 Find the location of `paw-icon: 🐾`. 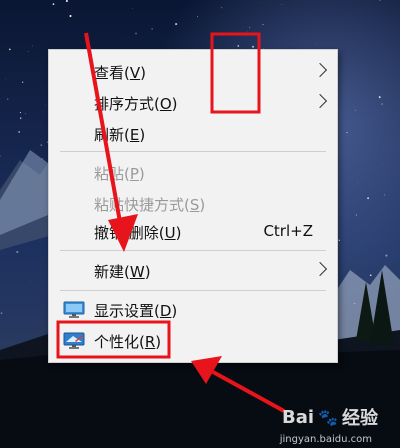

paw-icon: 🐾 is located at coordinates (328, 417).